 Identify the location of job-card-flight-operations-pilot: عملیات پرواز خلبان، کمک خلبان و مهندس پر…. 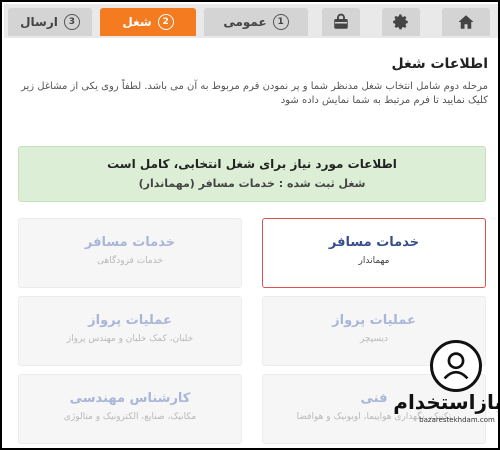
(130, 331).